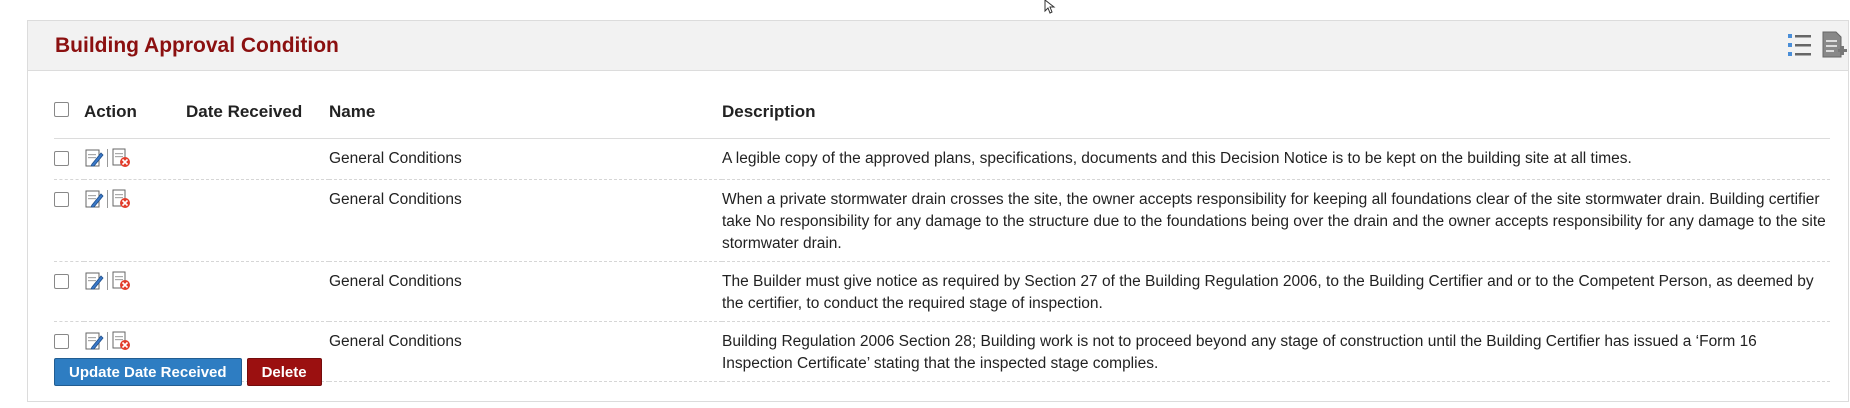 The width and height of the screenshot is (1850, 408). What do you see at coordinates (284, 372) in the screenshot?
I see `delete-button: Delete` at bounding box center [284, 372].